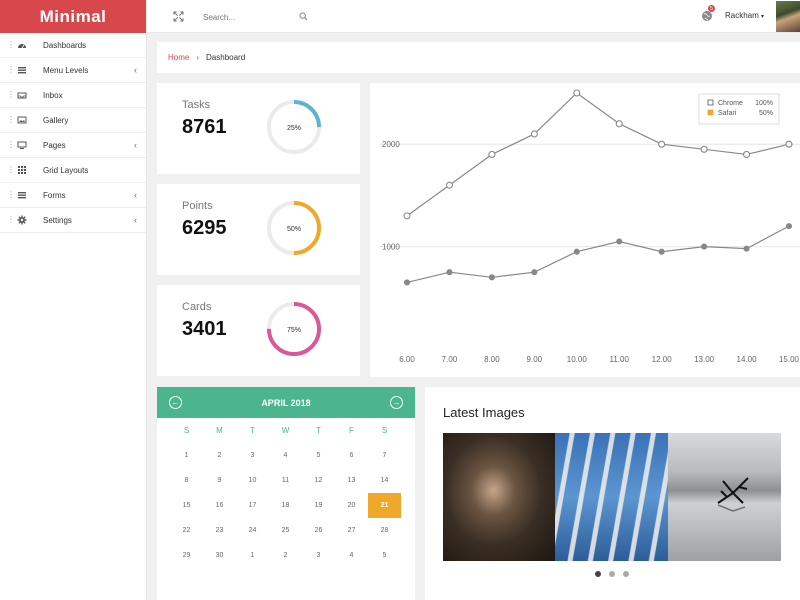 This screenshot has height=600, width=800. I want to click on calendar-day: 26, so click(318, 530).